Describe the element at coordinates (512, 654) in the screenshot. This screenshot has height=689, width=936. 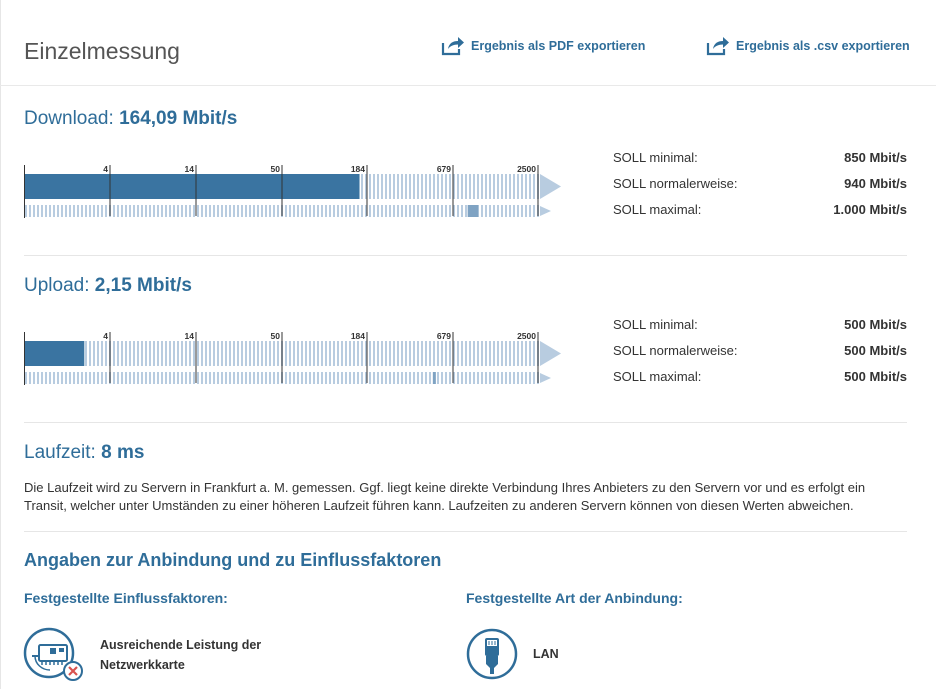
I see `connection-type-lan: LAN` at that location.